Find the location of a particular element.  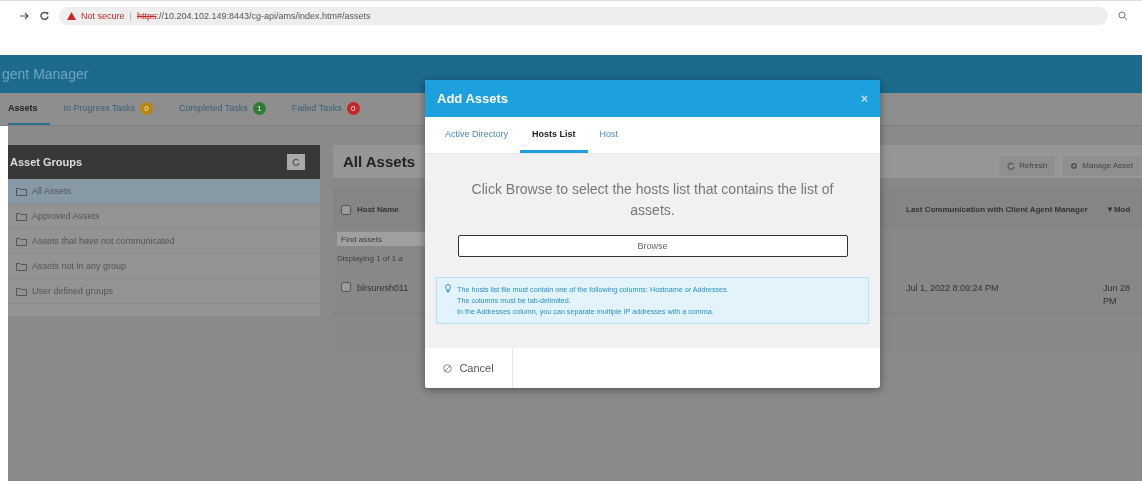

cancel-icon is located at coordinates (448, 368).